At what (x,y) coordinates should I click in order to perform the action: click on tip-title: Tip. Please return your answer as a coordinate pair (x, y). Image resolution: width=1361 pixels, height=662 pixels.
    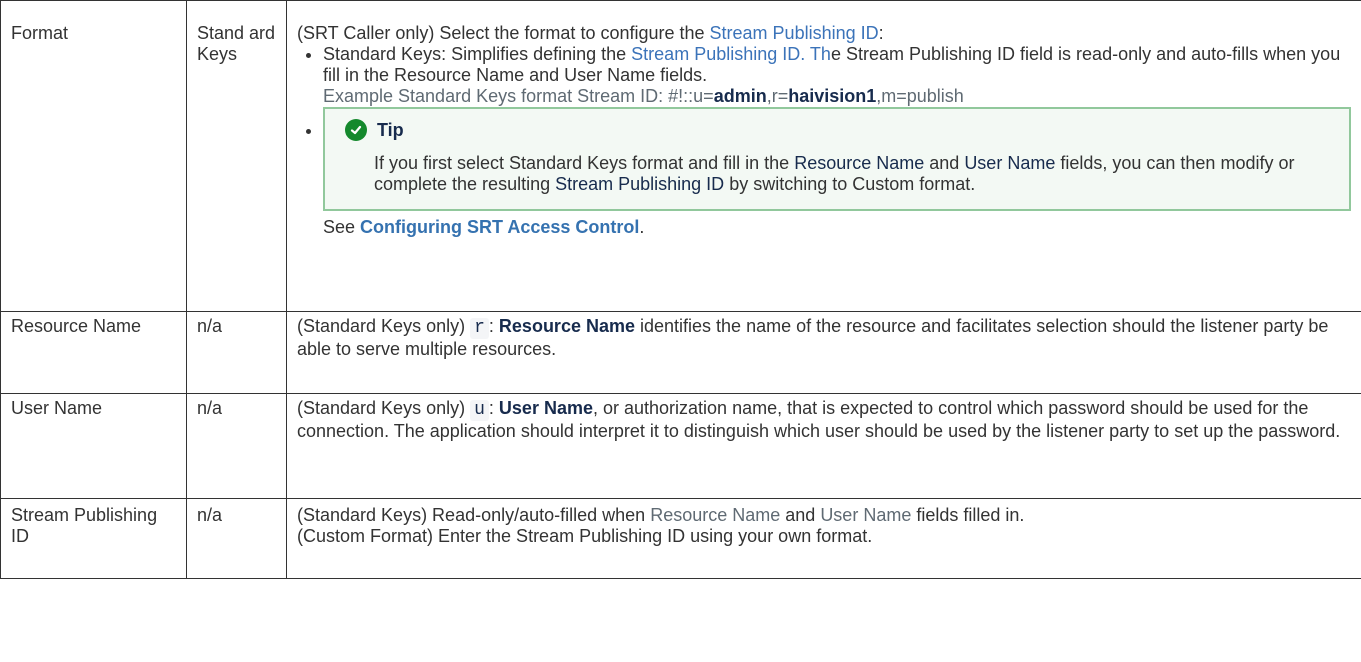
    Looking at the image, I should click on (390, 129).